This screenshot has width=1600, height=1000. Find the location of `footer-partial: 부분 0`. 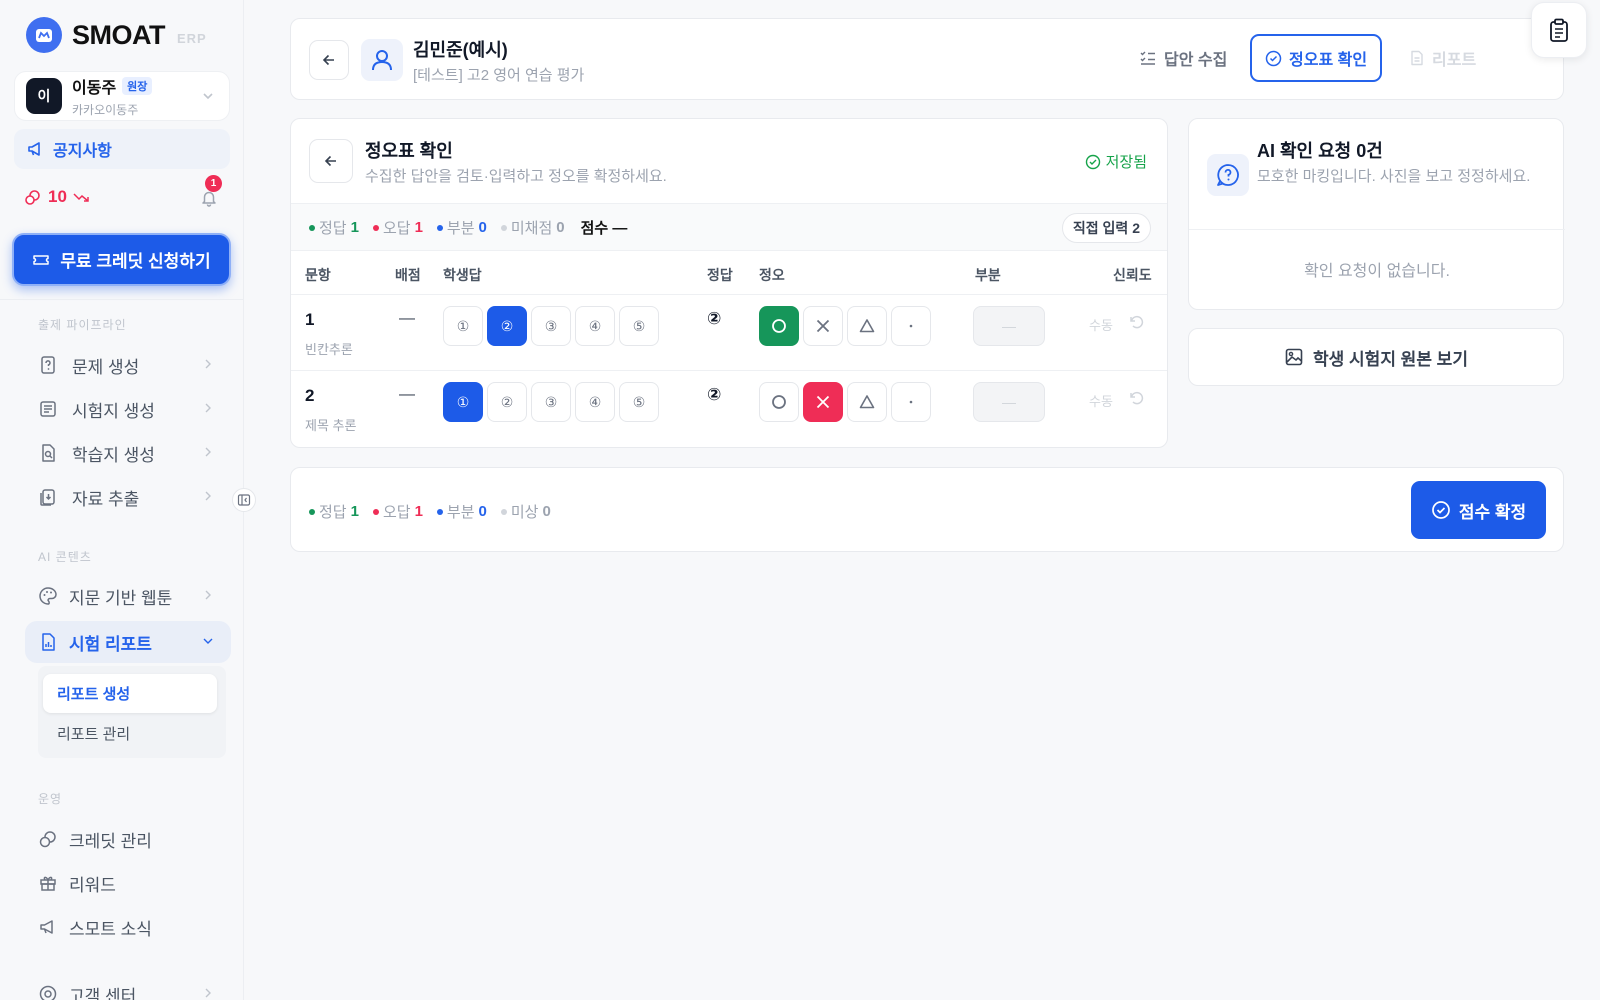

footer-partial: 부분 0 is located at coordinates (461, 511).